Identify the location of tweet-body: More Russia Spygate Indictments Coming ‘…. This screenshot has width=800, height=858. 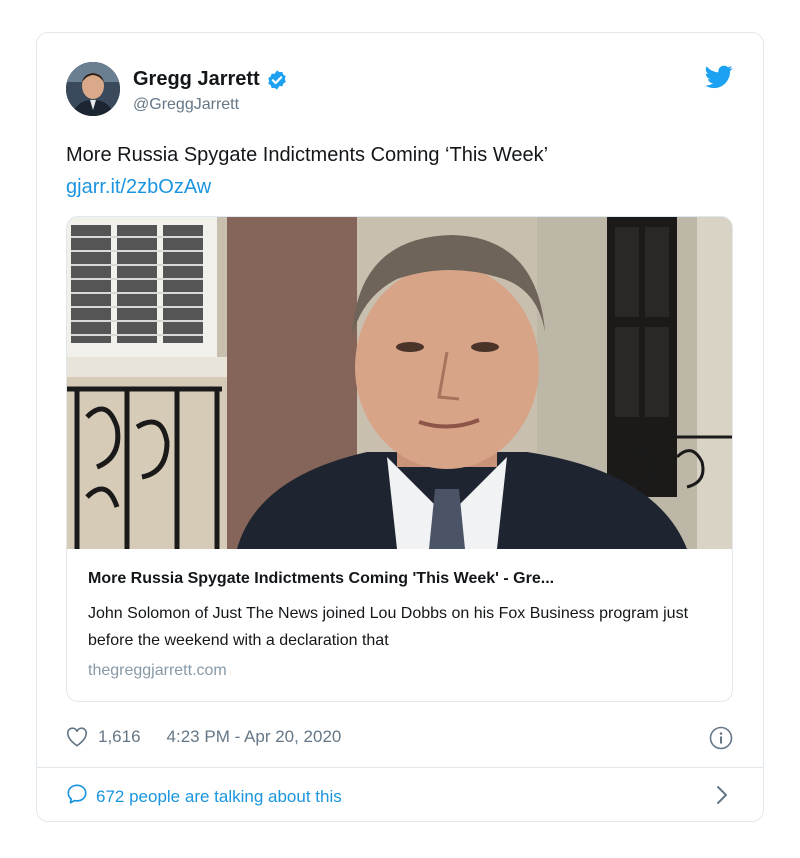
(401, 171).